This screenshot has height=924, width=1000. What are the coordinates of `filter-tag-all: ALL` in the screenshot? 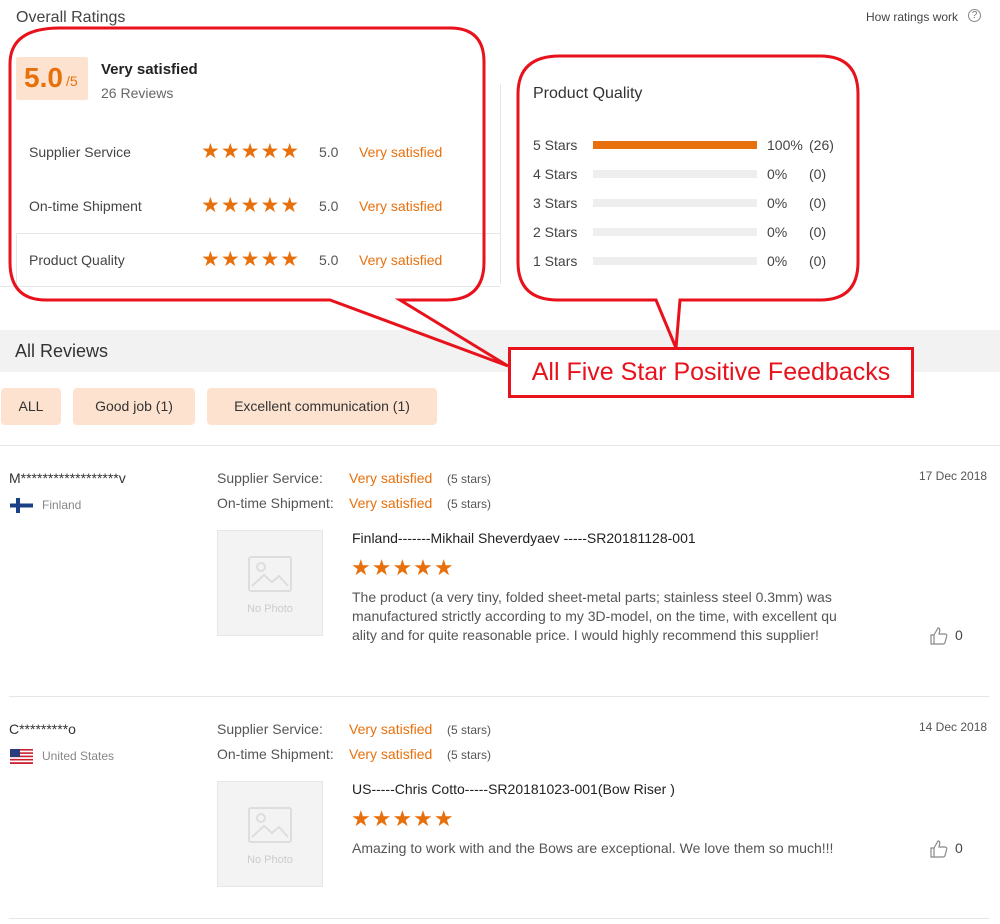 It's located at (31, 406).